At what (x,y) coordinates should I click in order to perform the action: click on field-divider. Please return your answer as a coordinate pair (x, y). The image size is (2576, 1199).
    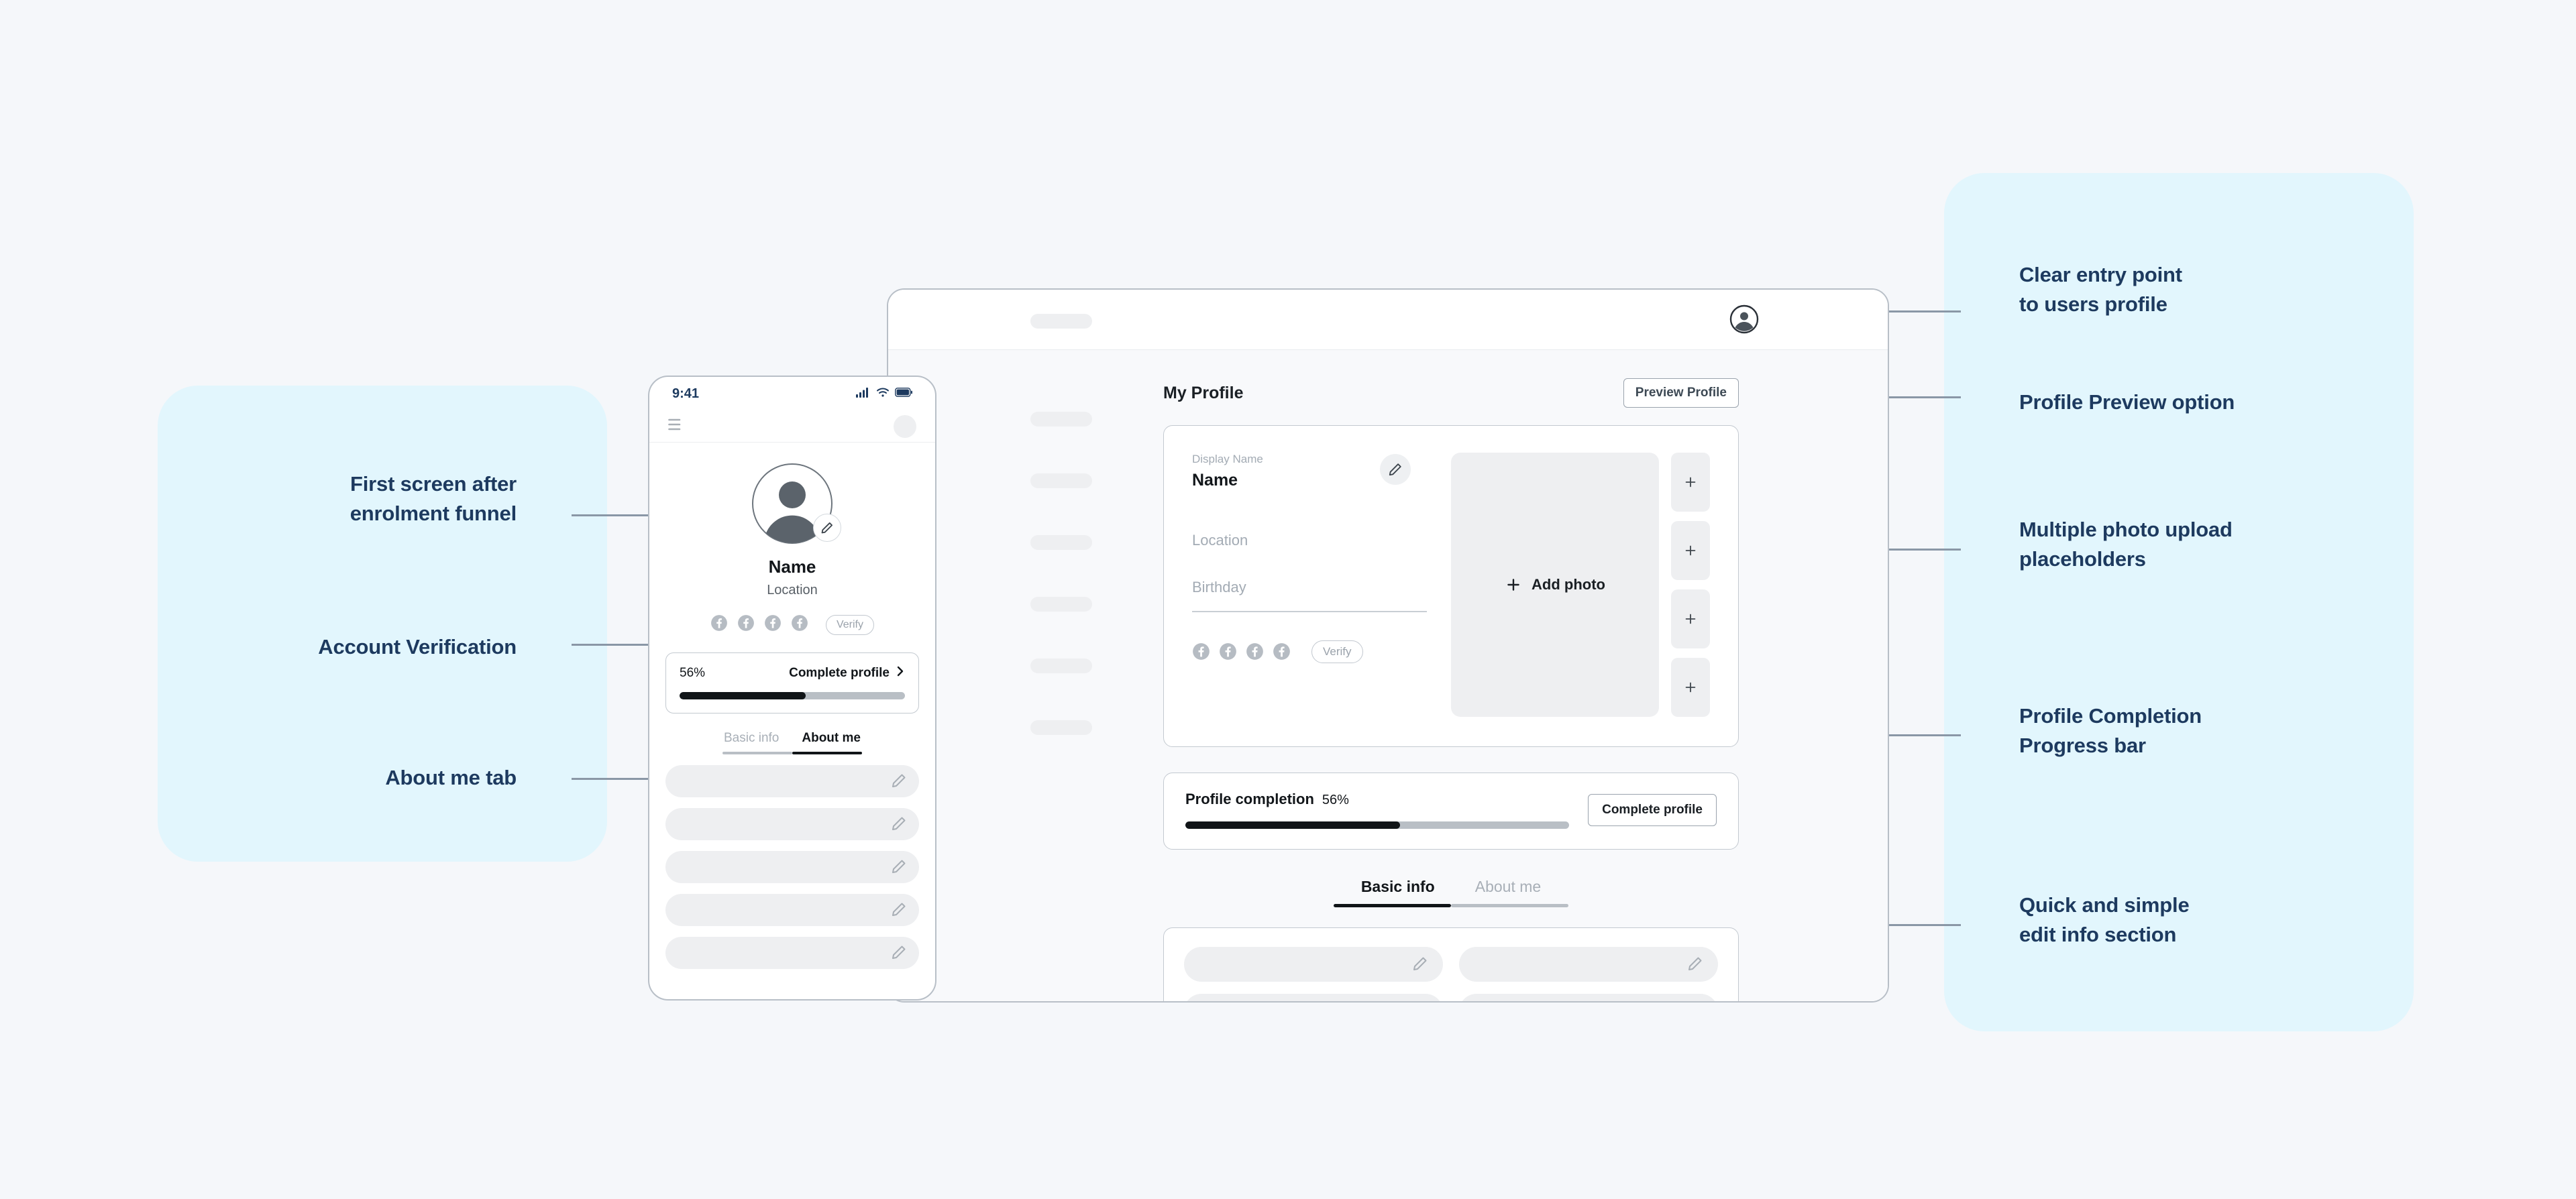
    Looking at the image, I should click on (1309, 611).